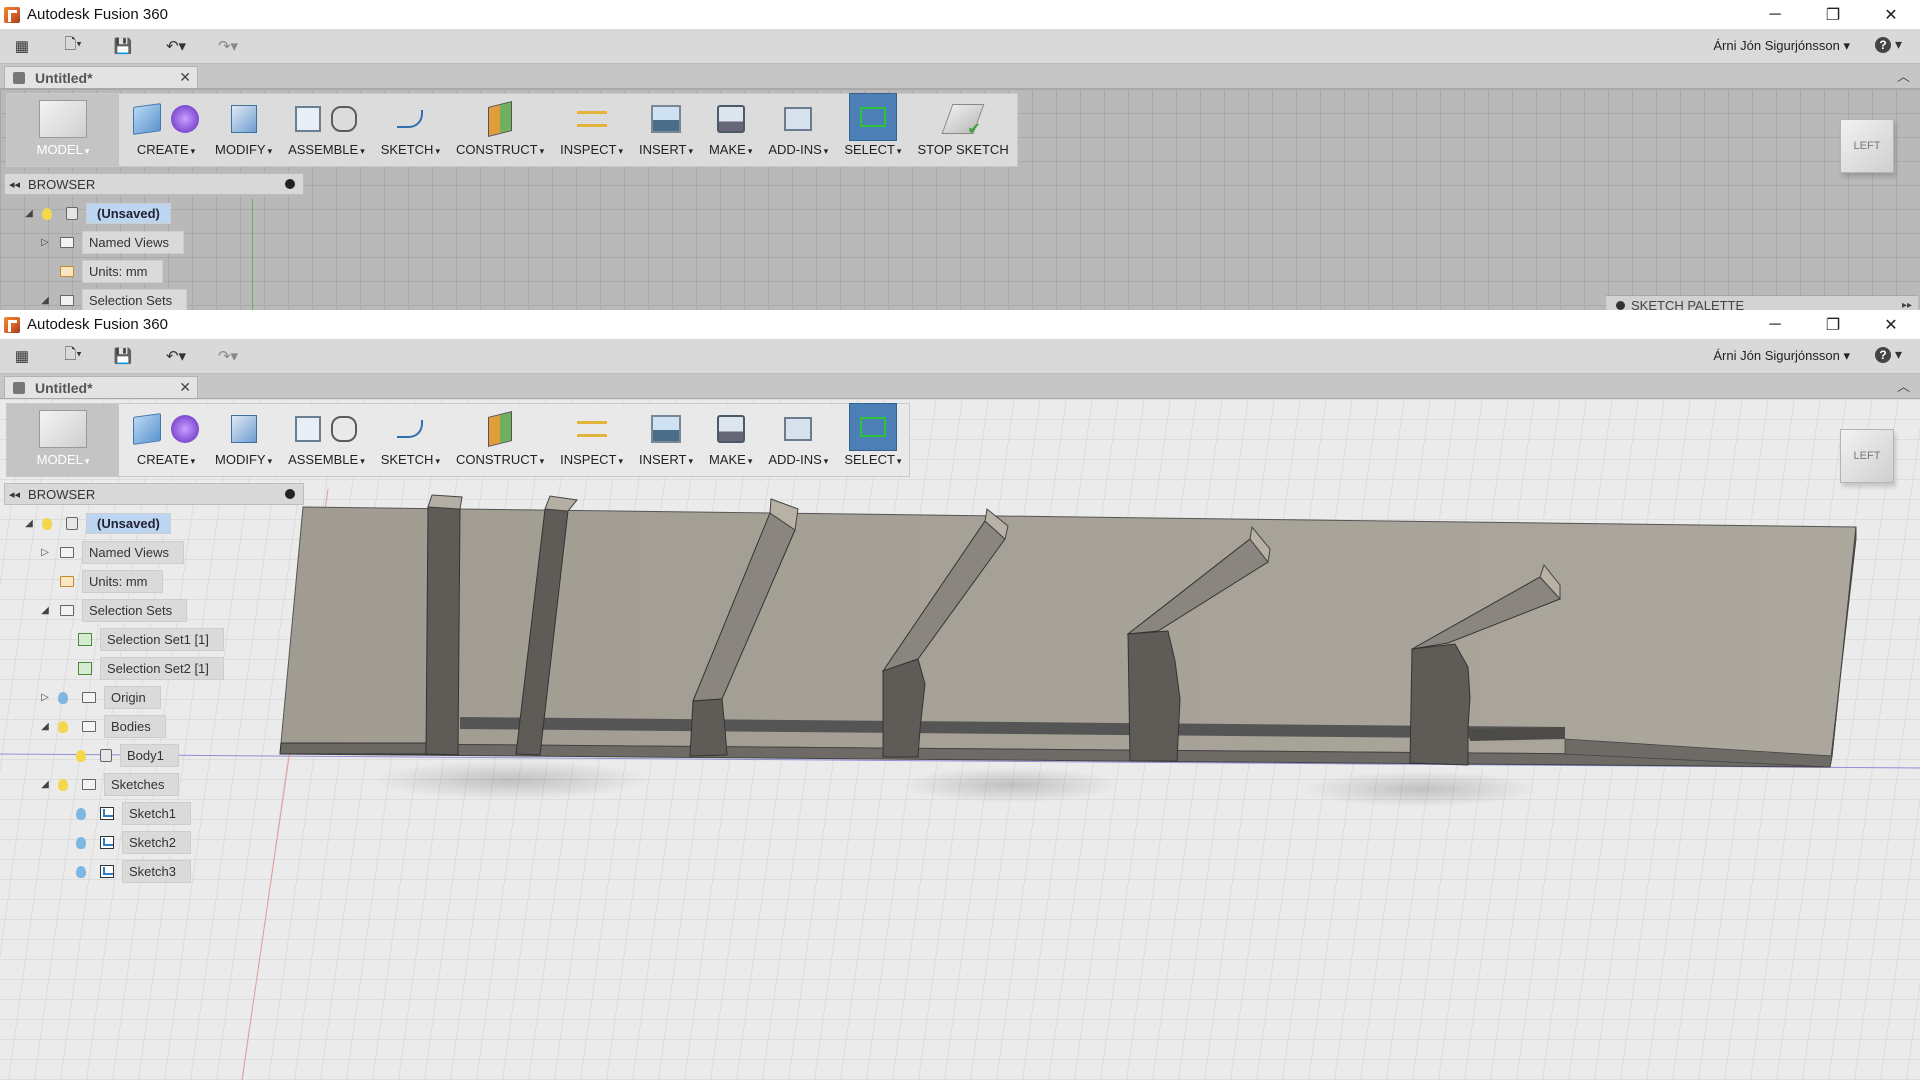 This screenshot has height=1080, width=1920. I want to click on tree-node-sketch2: Sketch2, so click(130, 842).